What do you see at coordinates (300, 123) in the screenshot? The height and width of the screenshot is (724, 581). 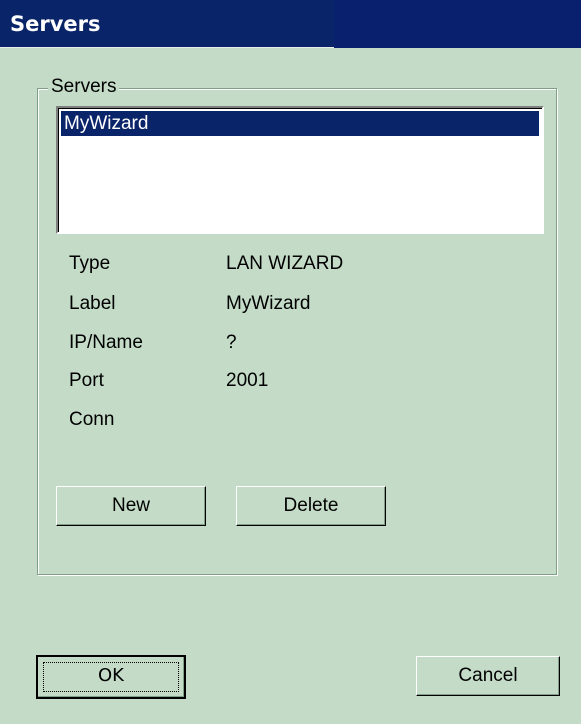 I see `server-list-item-selected: MyWizard` at bounding box center [300, 123].